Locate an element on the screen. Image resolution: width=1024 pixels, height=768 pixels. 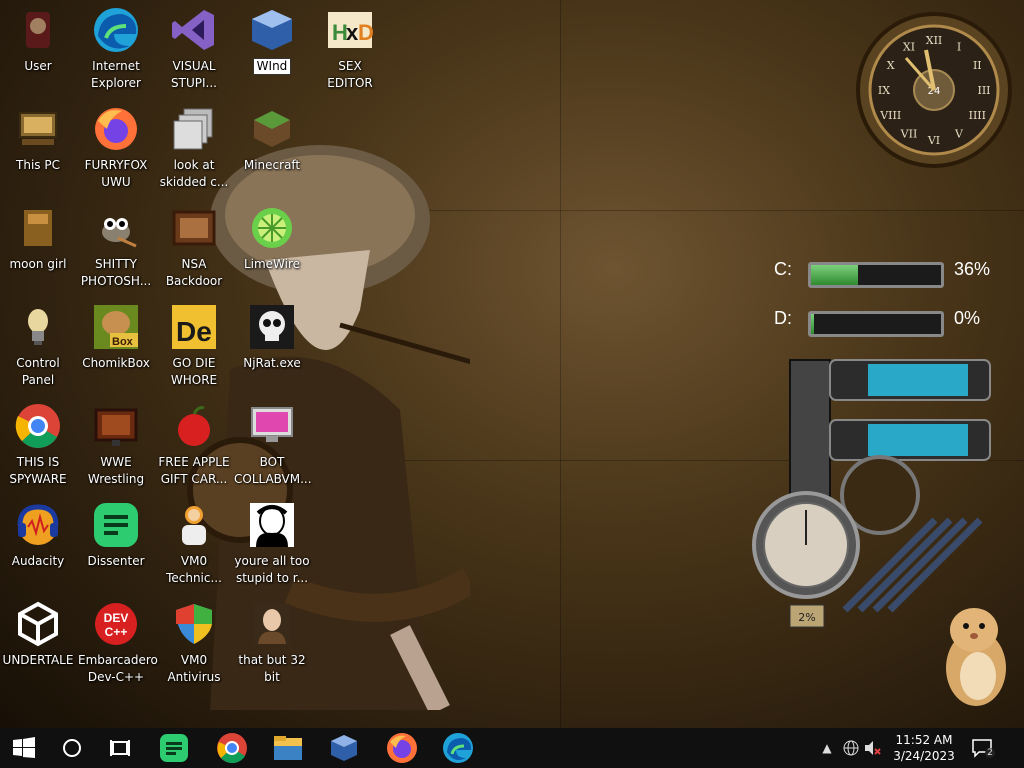
desktop-icon-label: NjRat.exe is located at coordinates (272, 363).